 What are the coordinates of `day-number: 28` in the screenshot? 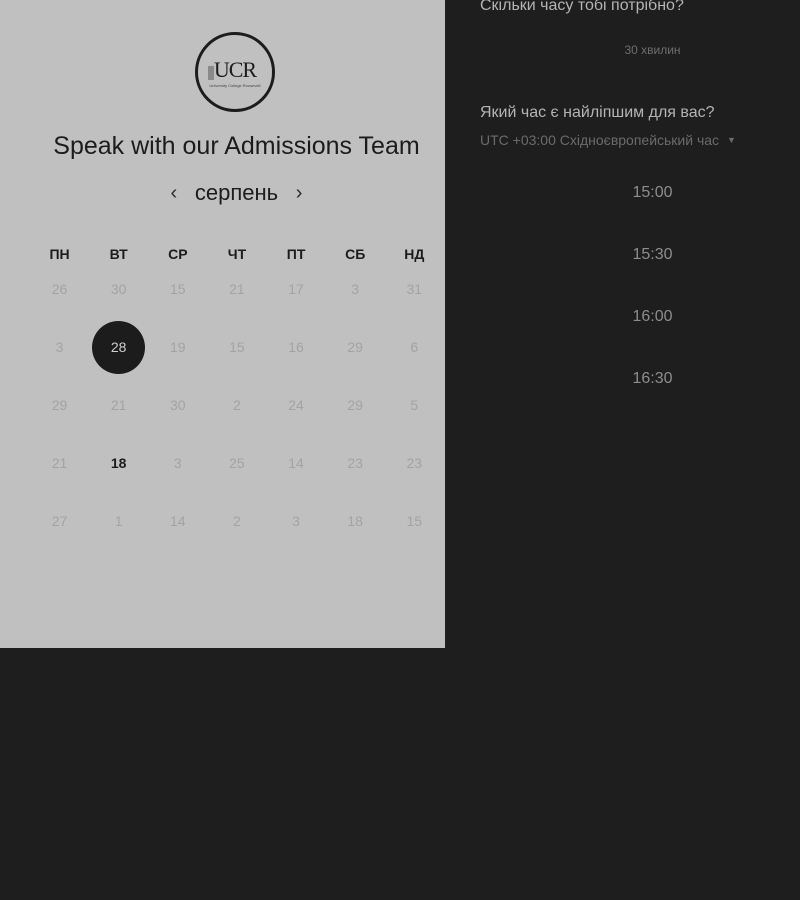 It's located at (119, 347).